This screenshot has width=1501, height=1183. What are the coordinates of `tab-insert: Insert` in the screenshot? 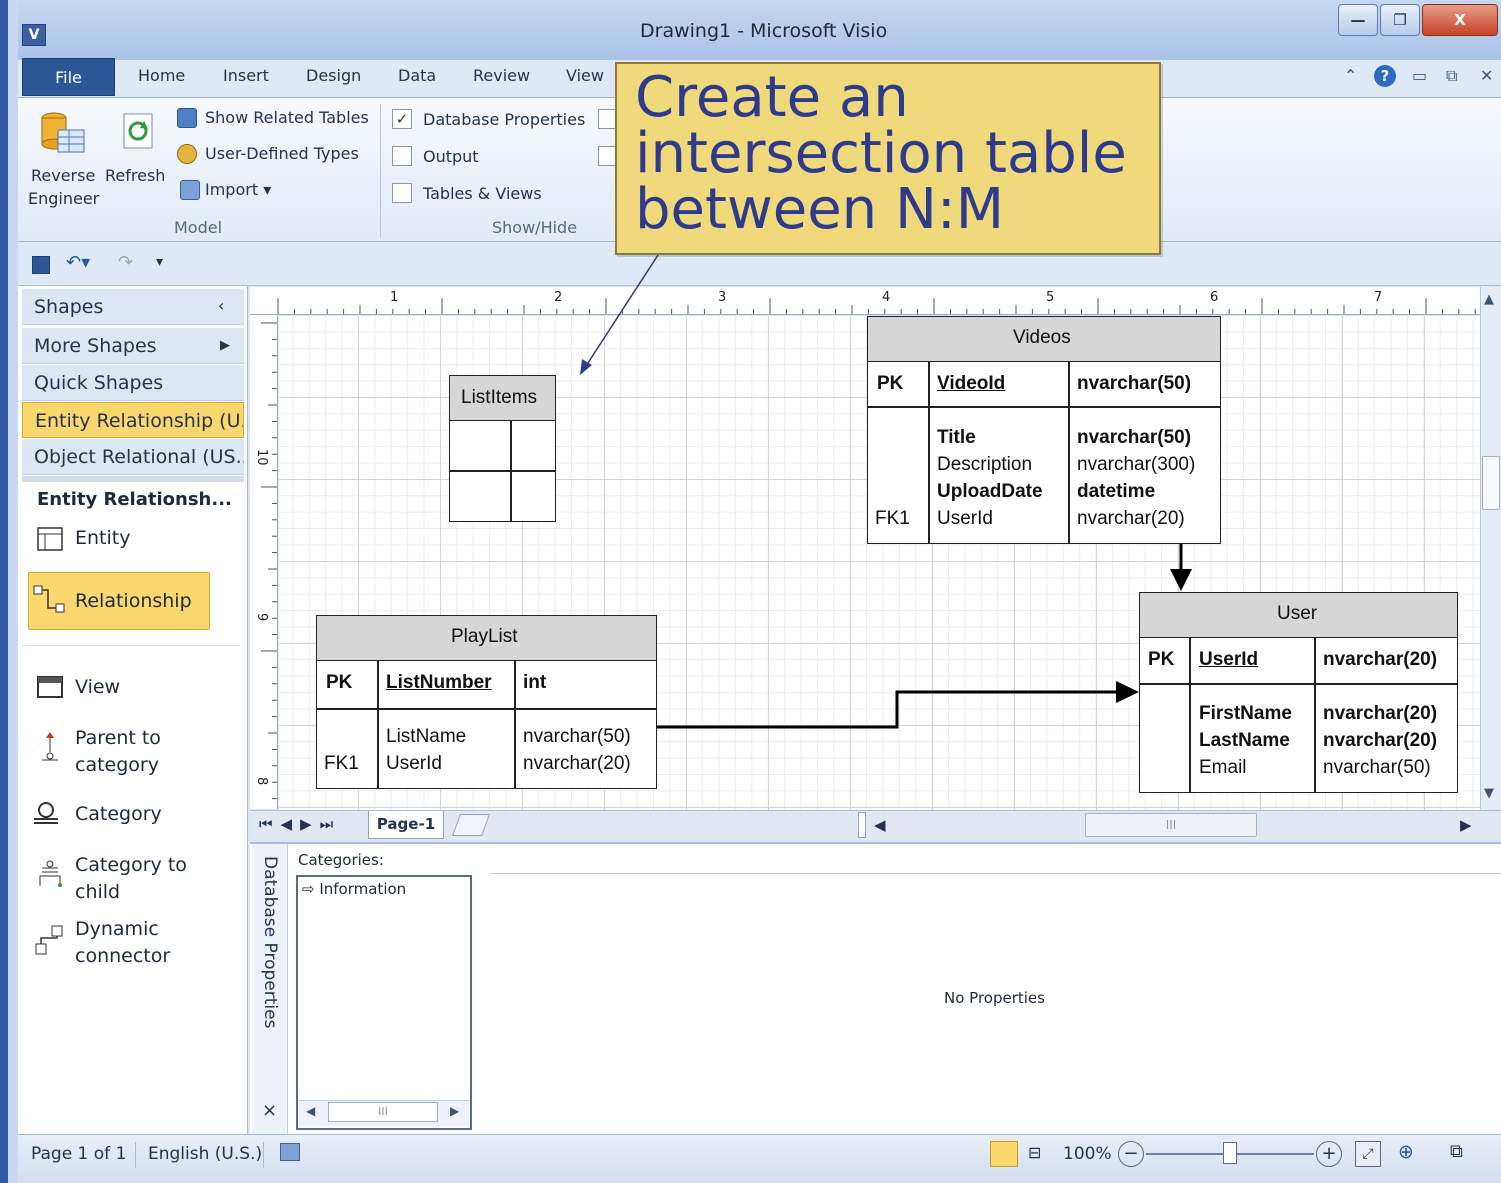 It's located at (246, 75).